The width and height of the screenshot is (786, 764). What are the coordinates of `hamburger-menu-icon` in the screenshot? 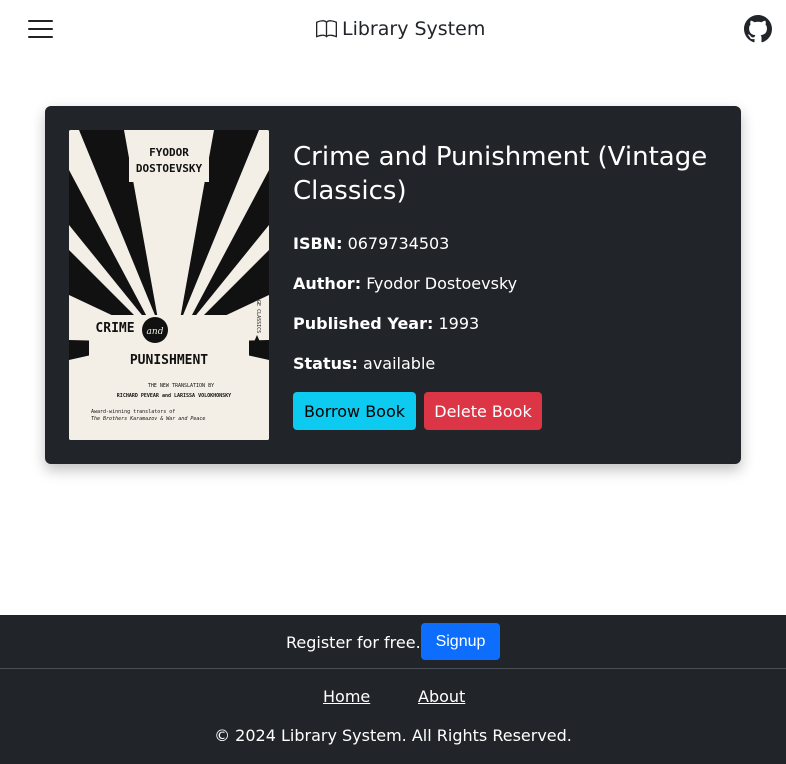 It's located at (40, 29).